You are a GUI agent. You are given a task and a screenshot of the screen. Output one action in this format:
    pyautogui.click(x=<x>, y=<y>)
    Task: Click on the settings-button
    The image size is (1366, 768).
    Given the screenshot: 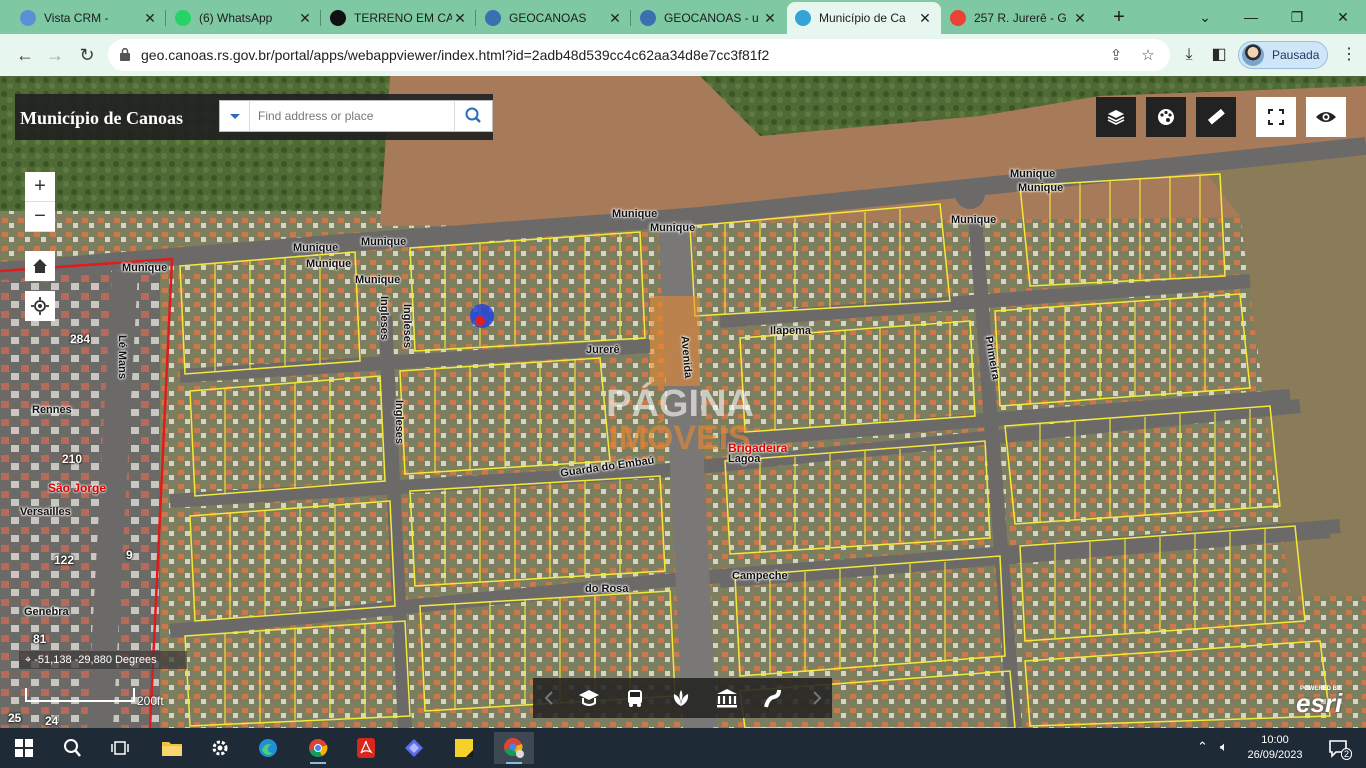 What is the action you would take?
    pyautogui.click(x=220, y=748)
    